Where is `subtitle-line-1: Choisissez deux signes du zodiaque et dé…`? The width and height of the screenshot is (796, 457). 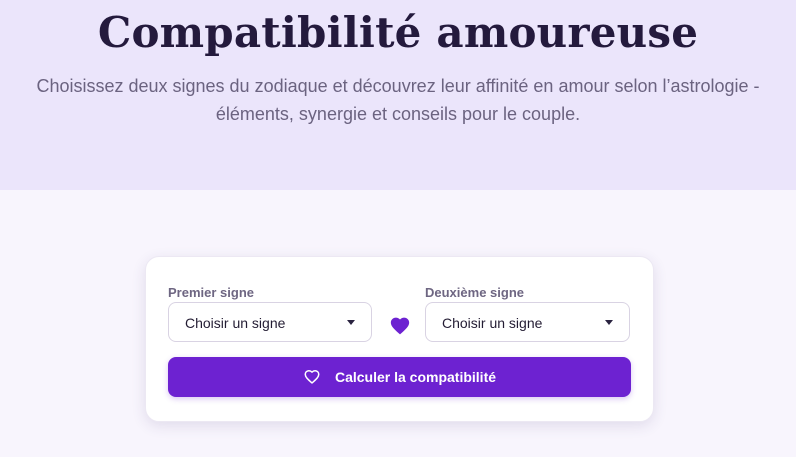
subtitle-line-1: Choisissez deux signes du zodiaque et dé… is located at coordinates (398, 86).